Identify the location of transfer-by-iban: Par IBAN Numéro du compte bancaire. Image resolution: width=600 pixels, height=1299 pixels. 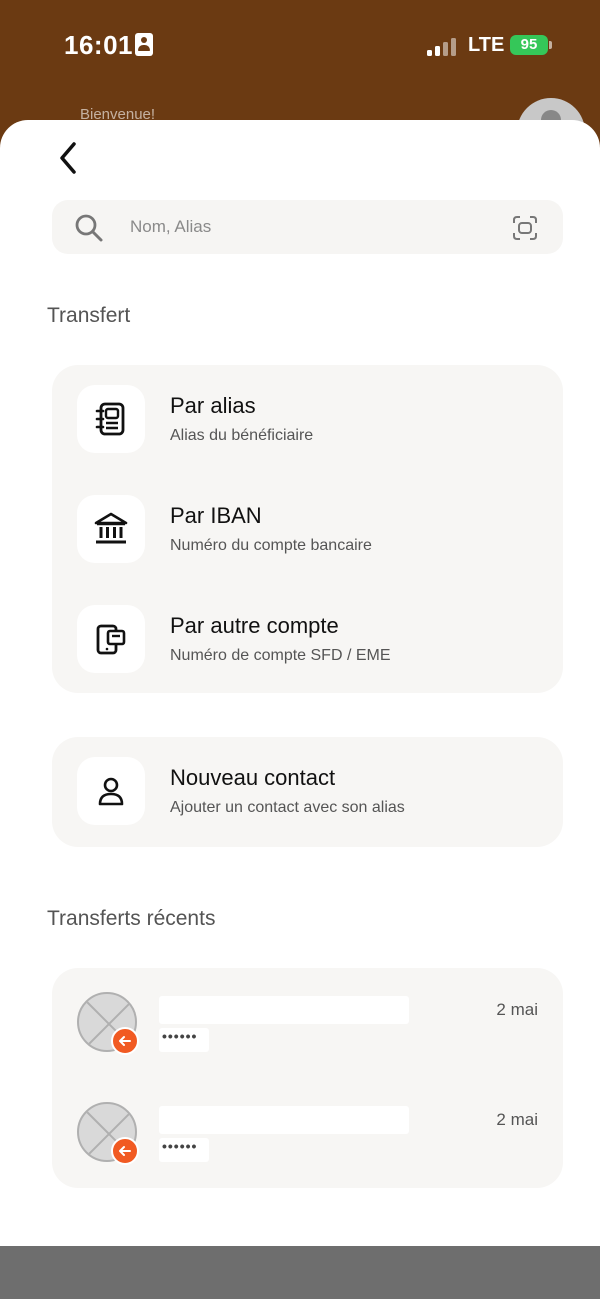
(307, 523).